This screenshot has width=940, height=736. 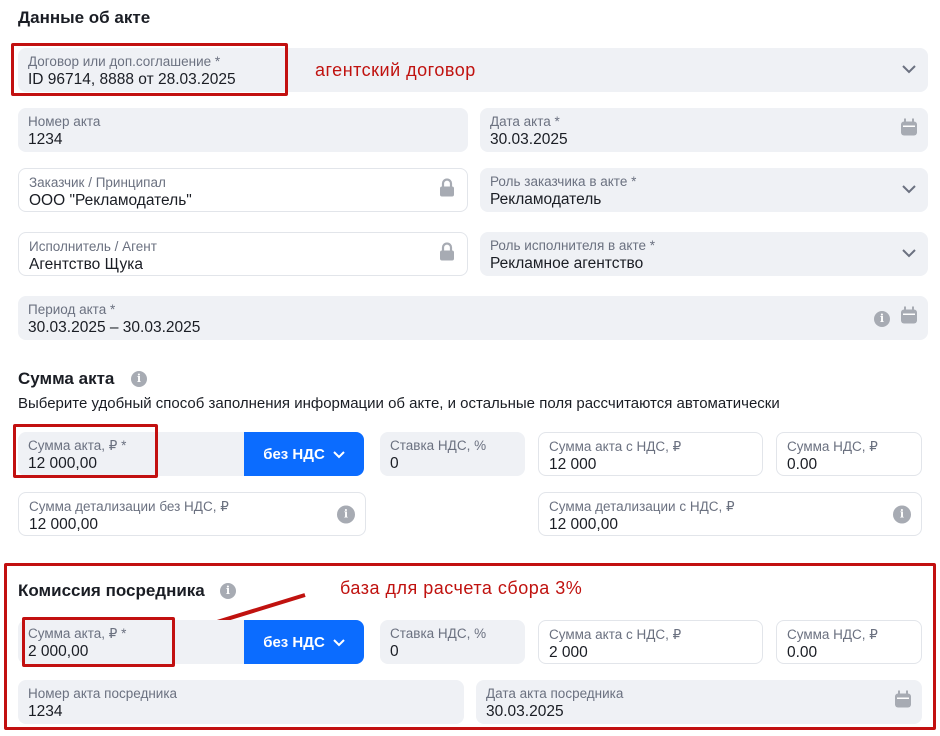 I want to click on commission-date-value: 30.03.2025, so click(x=525, y=711).